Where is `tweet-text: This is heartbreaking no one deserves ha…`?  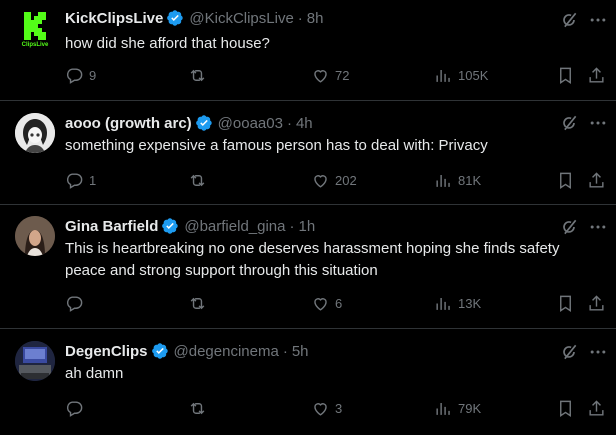
tweet-text: This is heartbreaking no one deserves ha… is located at coordinates (335, 260).